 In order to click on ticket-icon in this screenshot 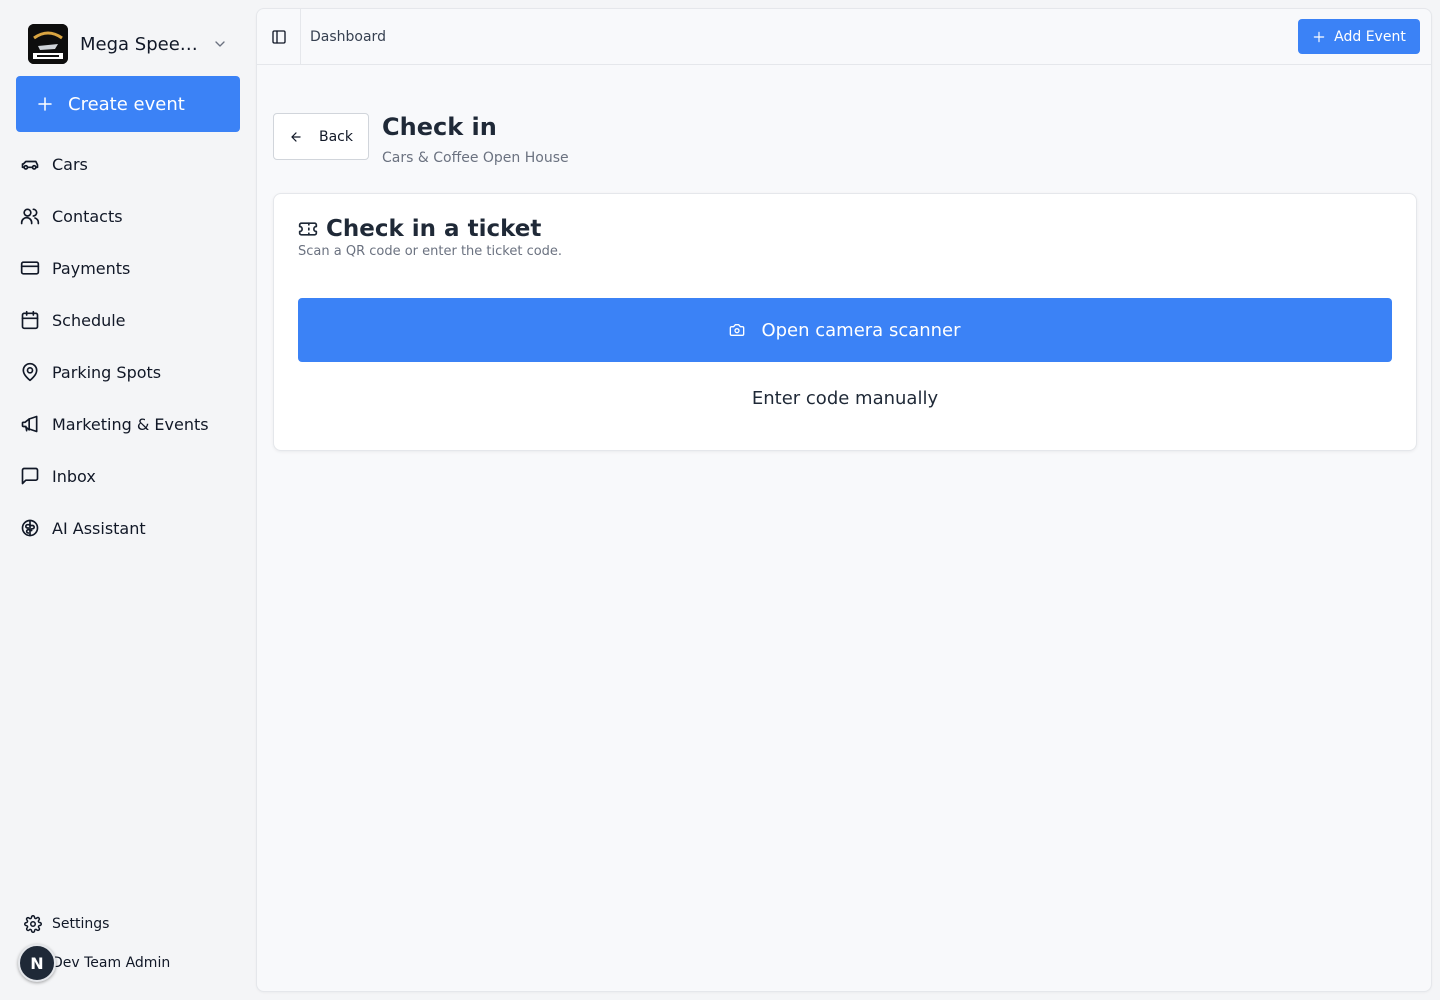, I will do `click(308, 229)`.